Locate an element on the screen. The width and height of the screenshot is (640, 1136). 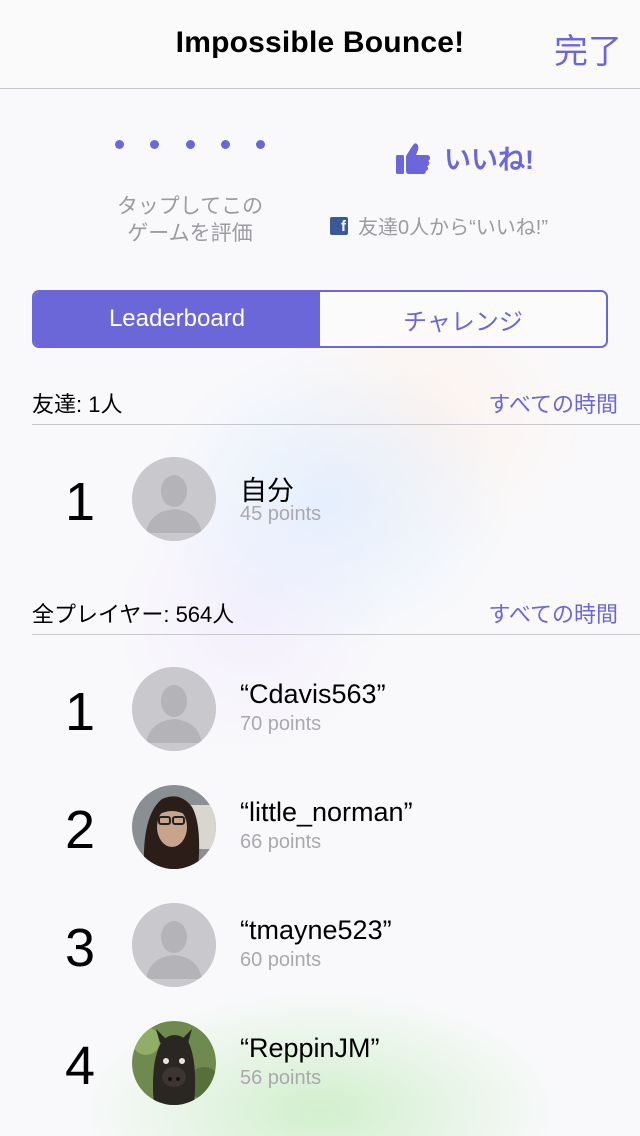
thumbs-up-icon is located at coordinates (413, 158).